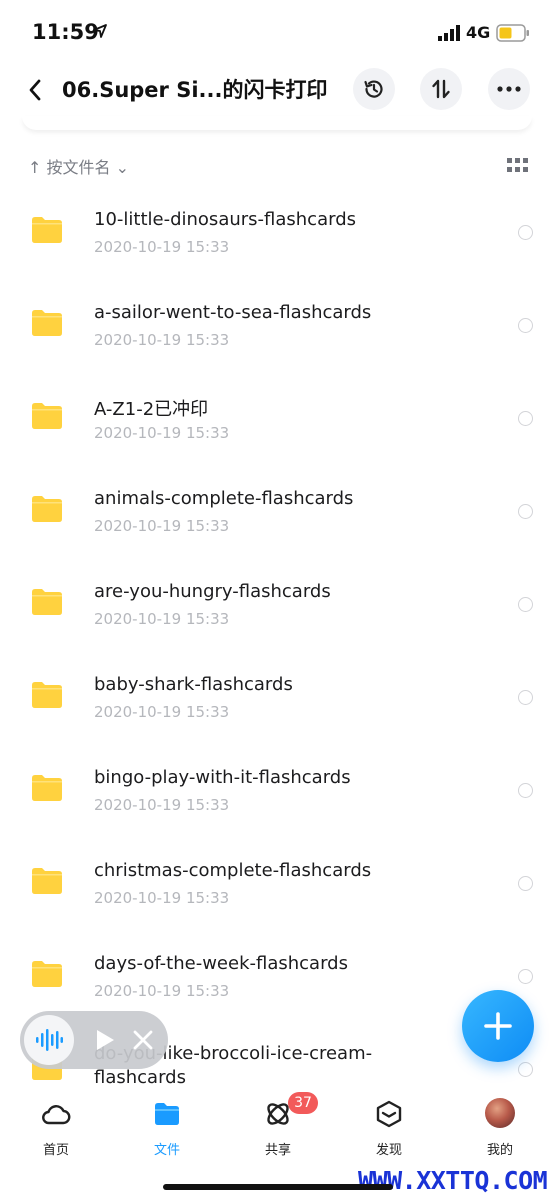  I want to click on more-icon, so click(509, 89).